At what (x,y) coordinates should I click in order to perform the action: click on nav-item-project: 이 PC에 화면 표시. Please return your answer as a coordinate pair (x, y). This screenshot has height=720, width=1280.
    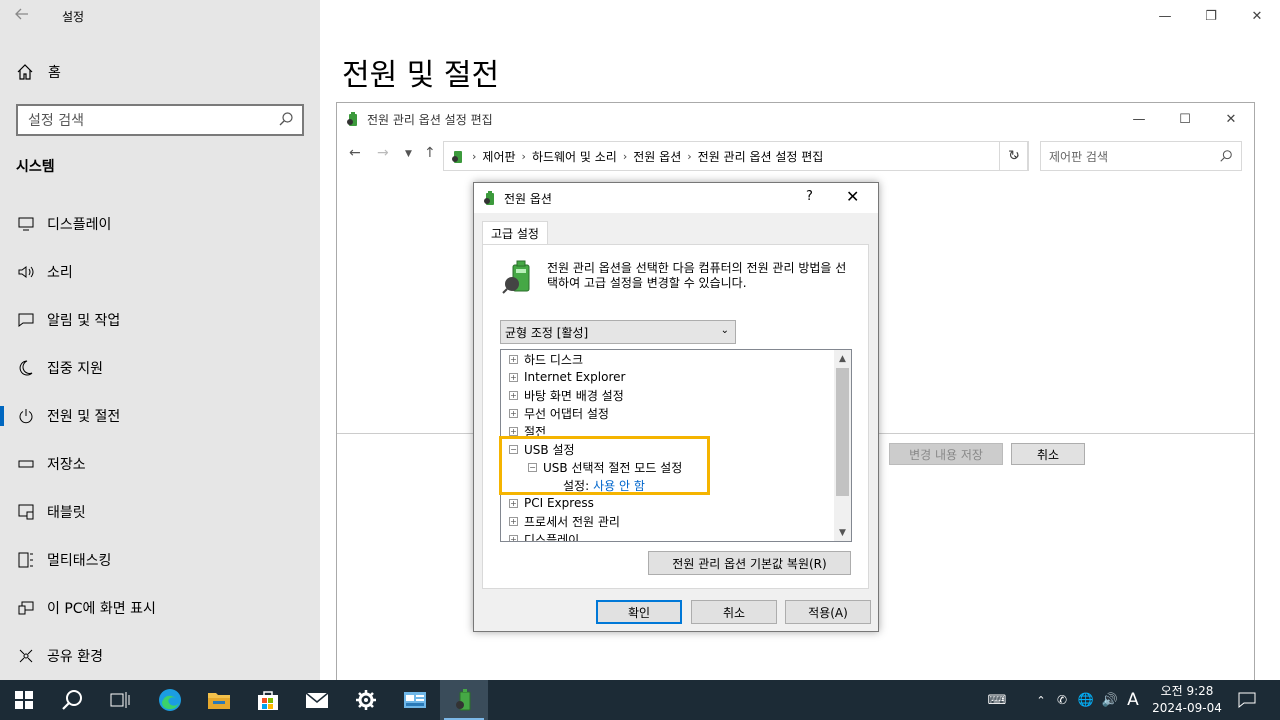
    Looking at the image, I should click on (160, 608).